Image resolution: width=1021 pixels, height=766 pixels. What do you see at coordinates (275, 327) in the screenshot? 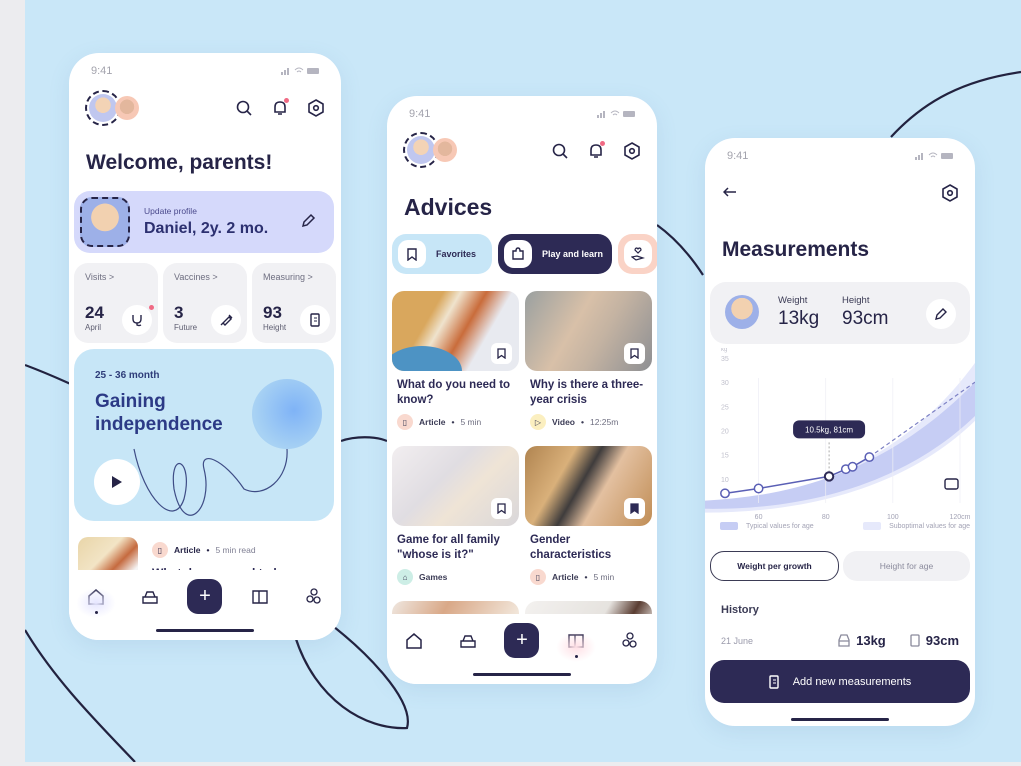
I see `stat-sub: Height` at bounding box center [275, 327].